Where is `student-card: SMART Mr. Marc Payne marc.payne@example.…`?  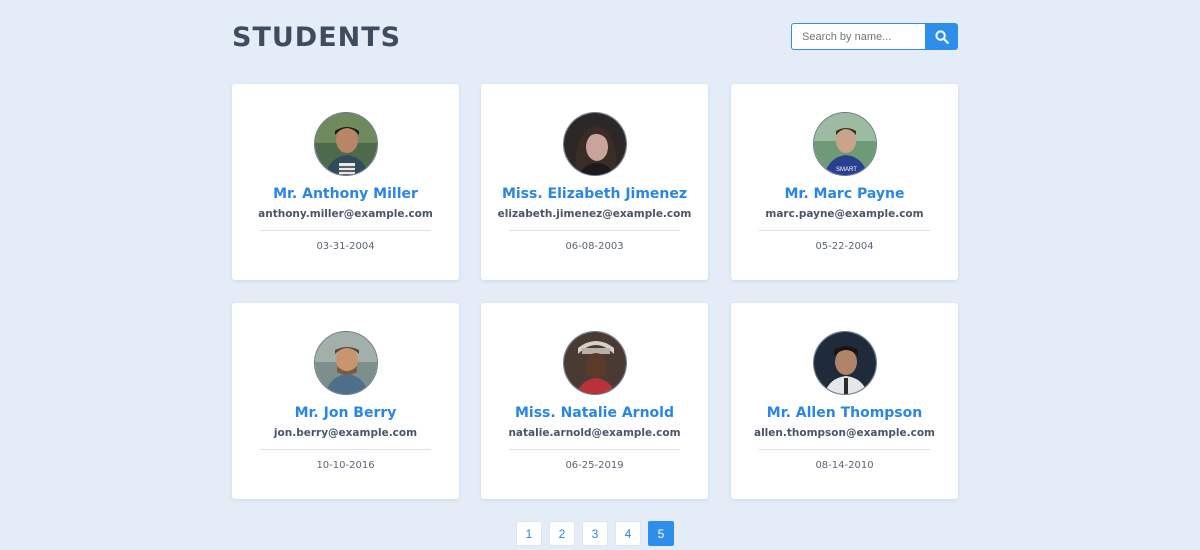
student-card: SMART Mr. Marc Payne marc.payne@example.… is located at coordinates (844, 182).